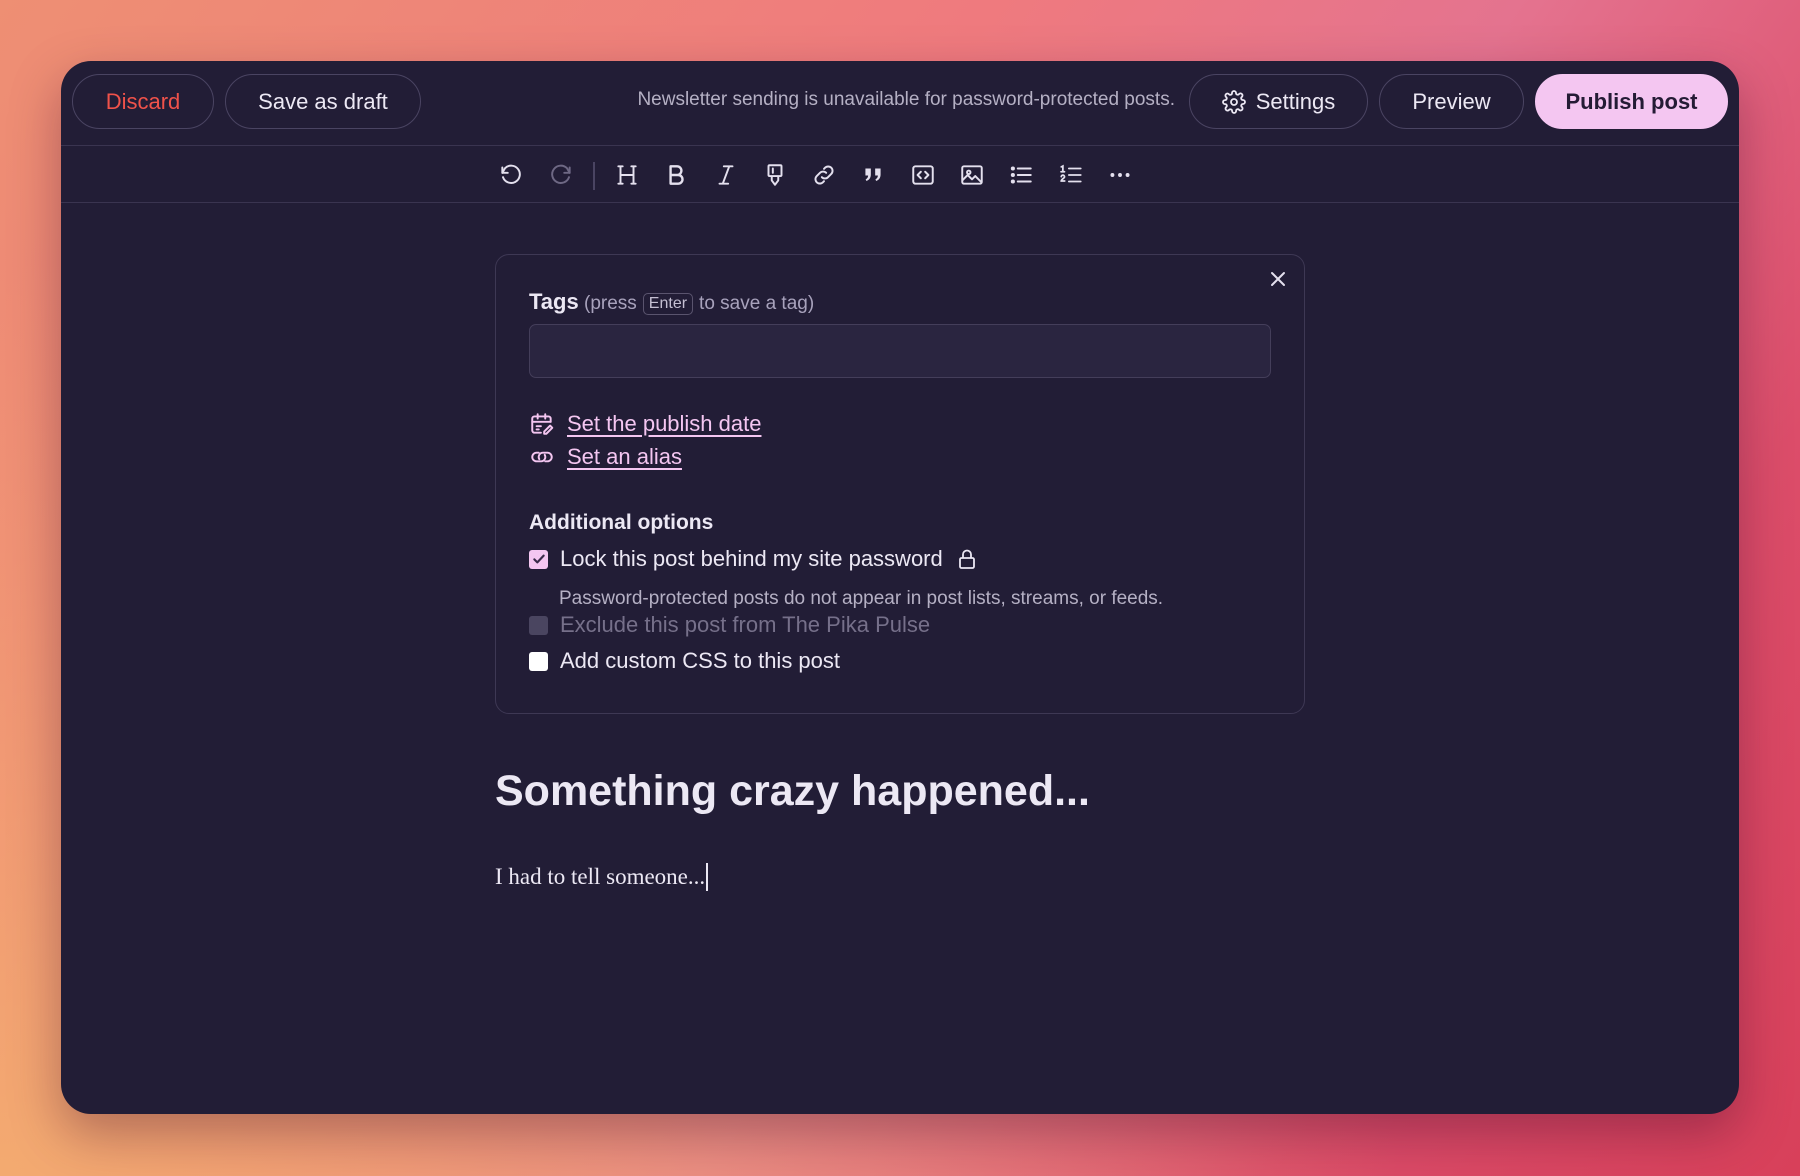  What do you see at coordinates (923, 175) in the screenshot?
I see `code-block-icon` at bounding box center [923, 175].